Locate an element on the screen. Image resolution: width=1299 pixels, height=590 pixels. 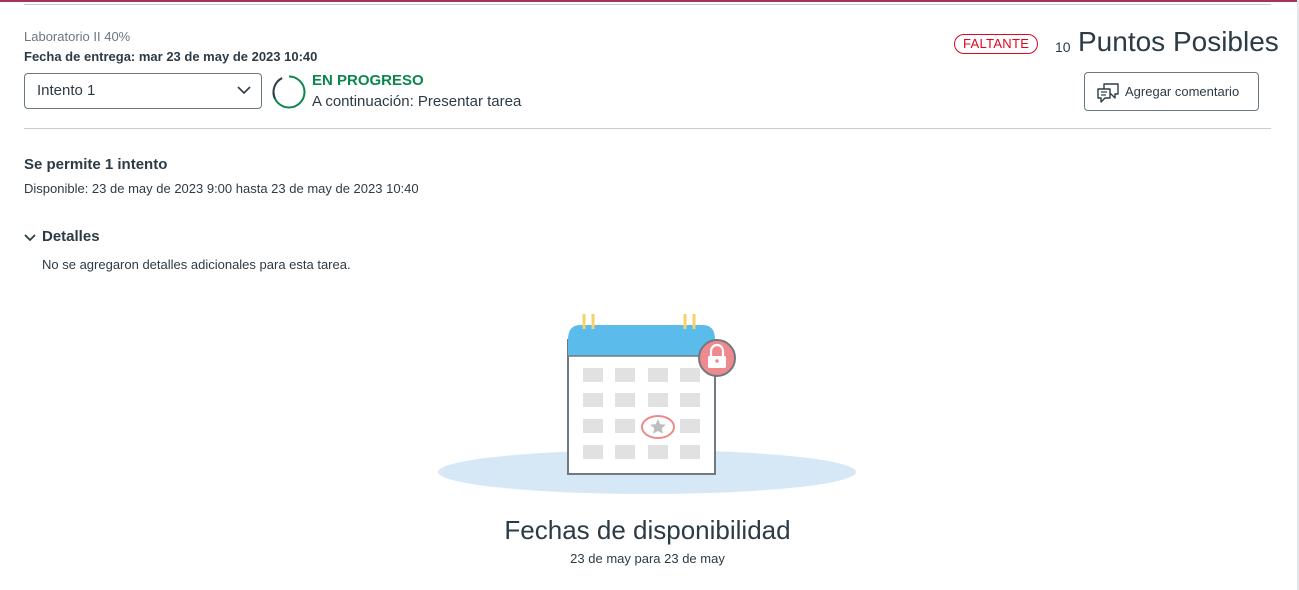
empty-state-subtitle: 23 de may para 23 de may is located at coordinates (647, 558).